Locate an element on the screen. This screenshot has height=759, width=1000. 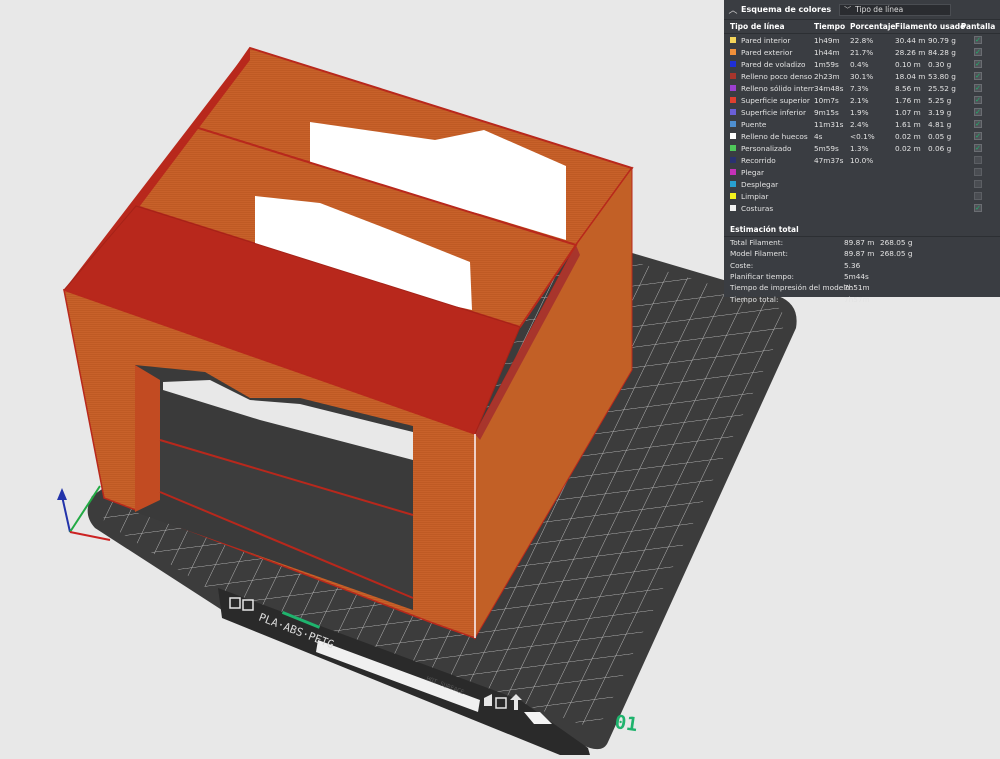
percent-value: 2.4% is located at coordinates (859, 124).